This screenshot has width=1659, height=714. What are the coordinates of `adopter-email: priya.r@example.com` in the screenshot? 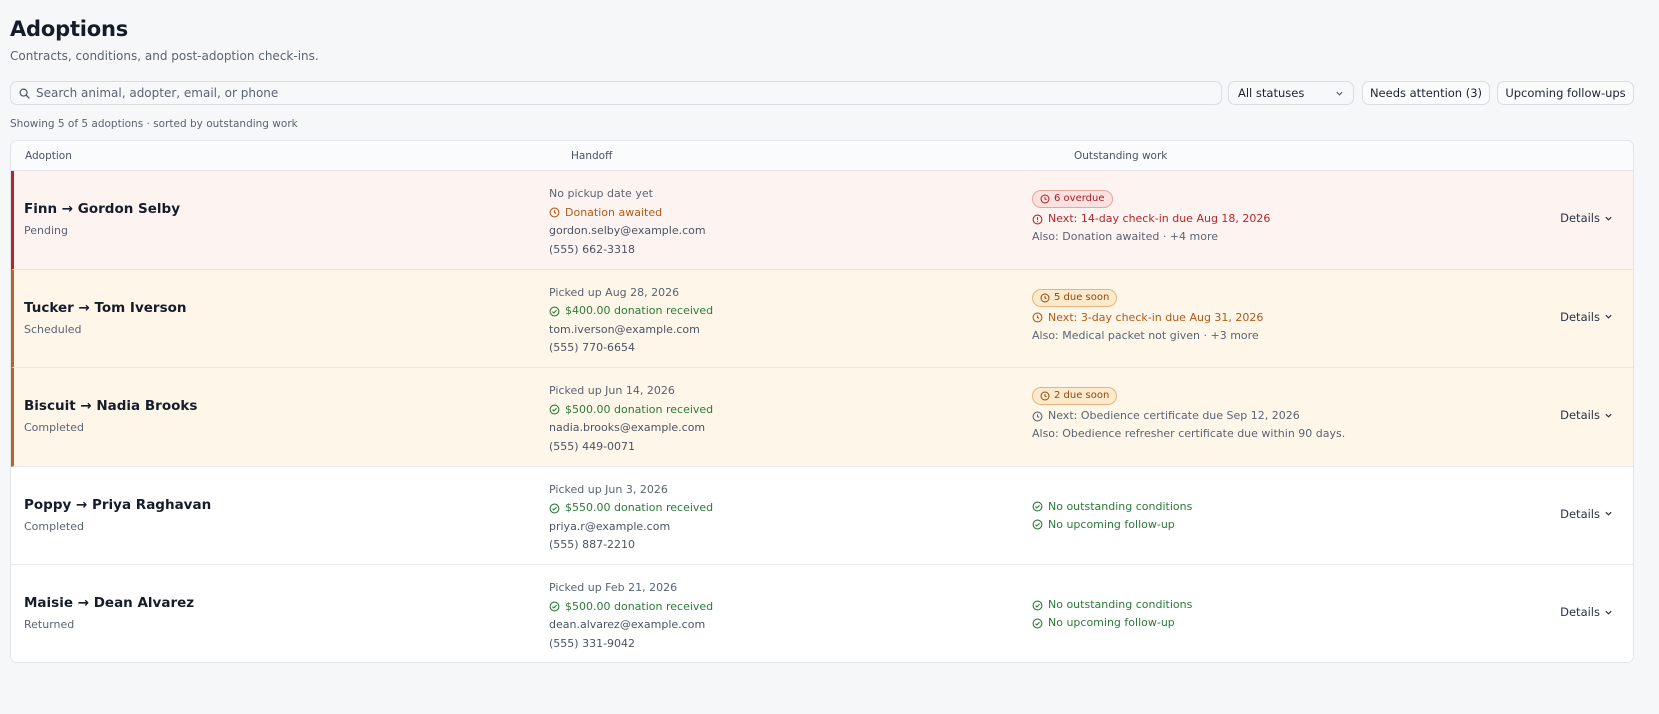 It's located at (631, 527).